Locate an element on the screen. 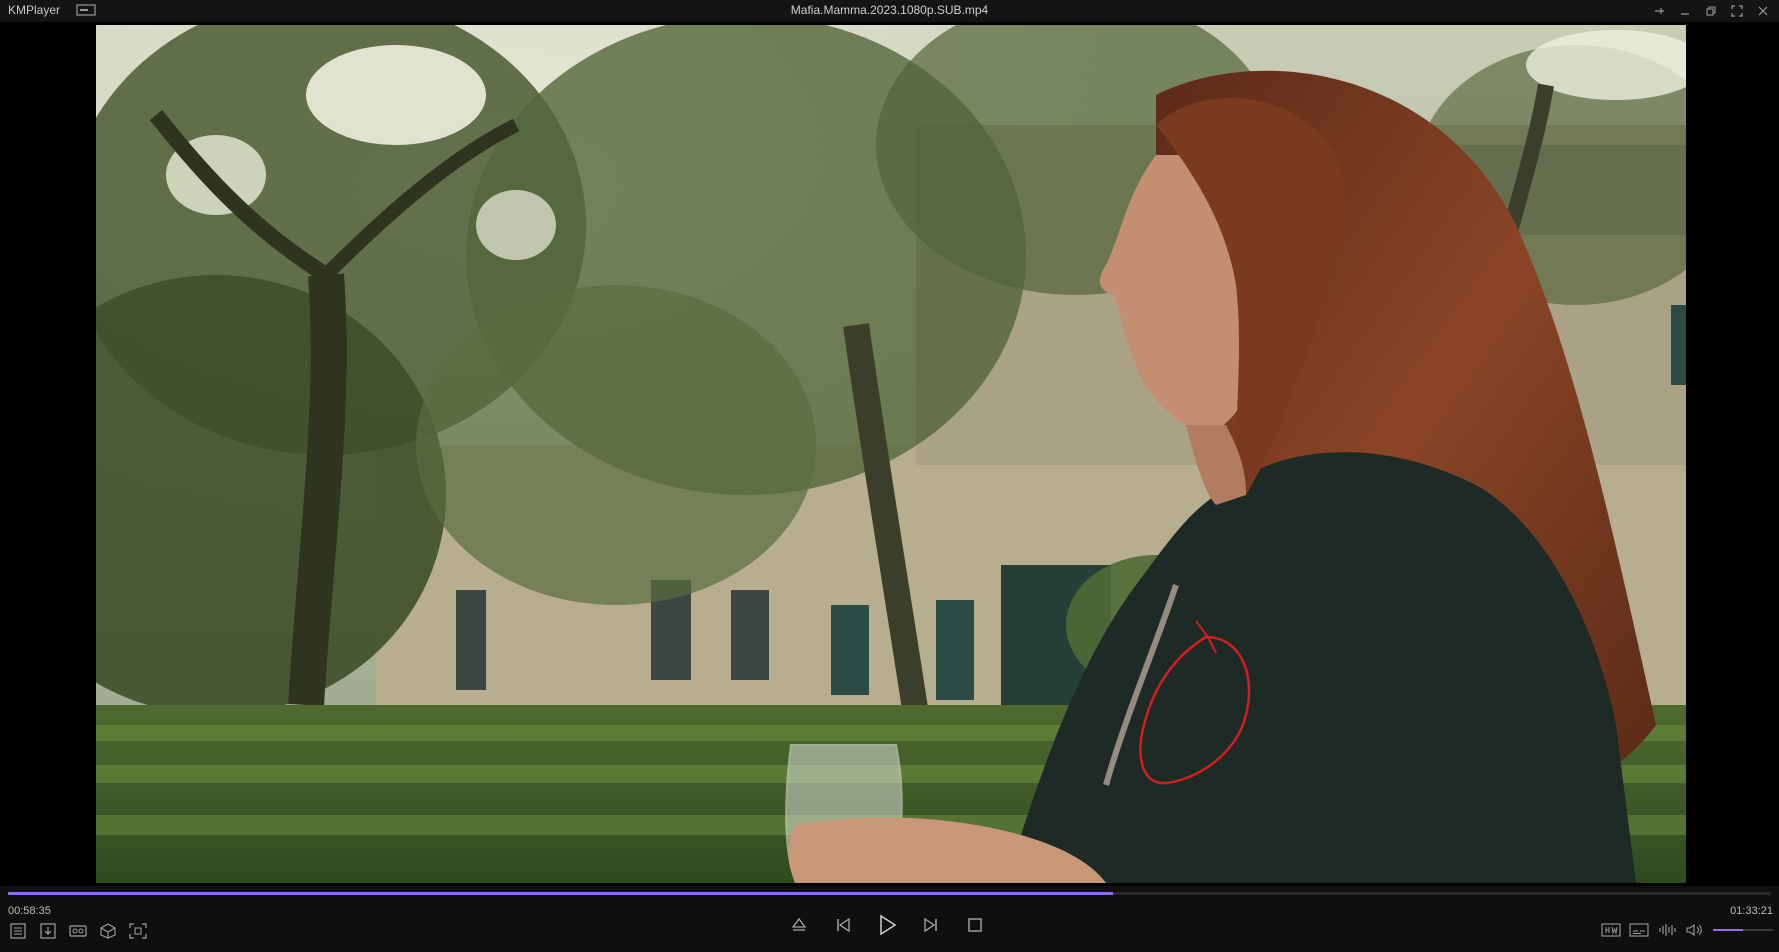 The width and height of the screenshot is (1779, 952). pin-icon is located at coordinates (1659, 11).